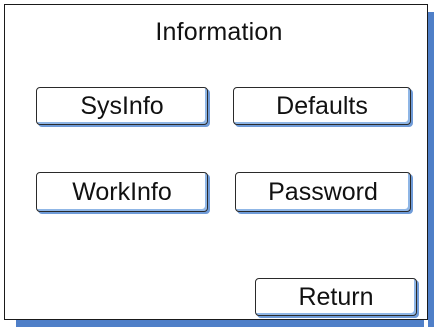 This screenshot has height=331, width=438. I want to click on return-button: Return, so click(336, 297).